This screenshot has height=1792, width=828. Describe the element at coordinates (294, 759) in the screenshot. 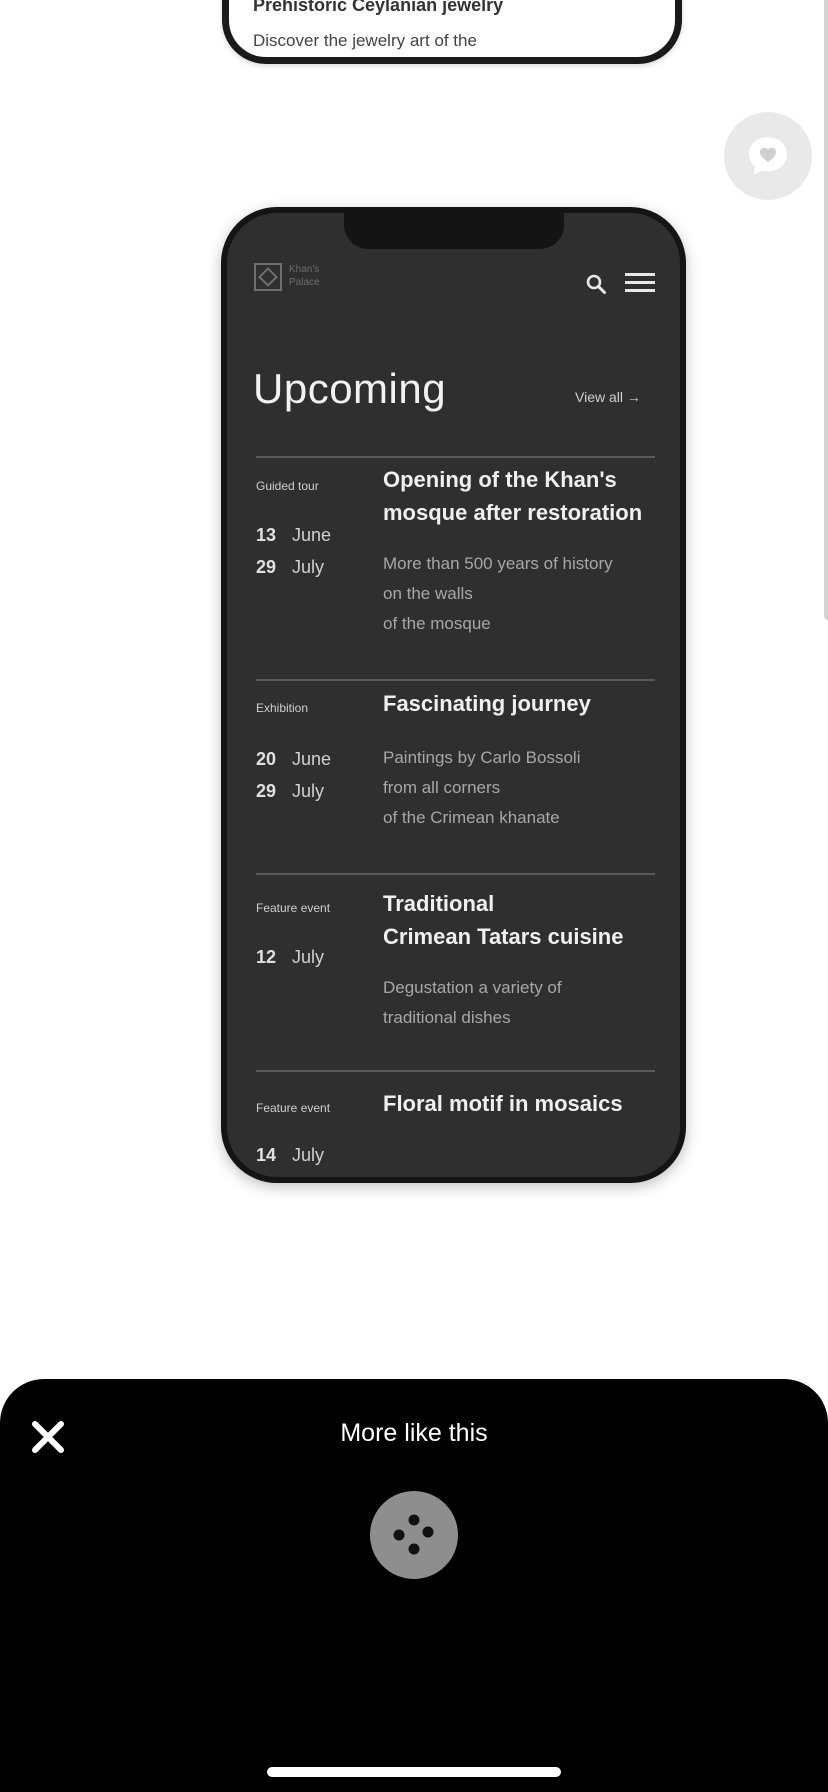

I see `event-date: 20 June` at that location.